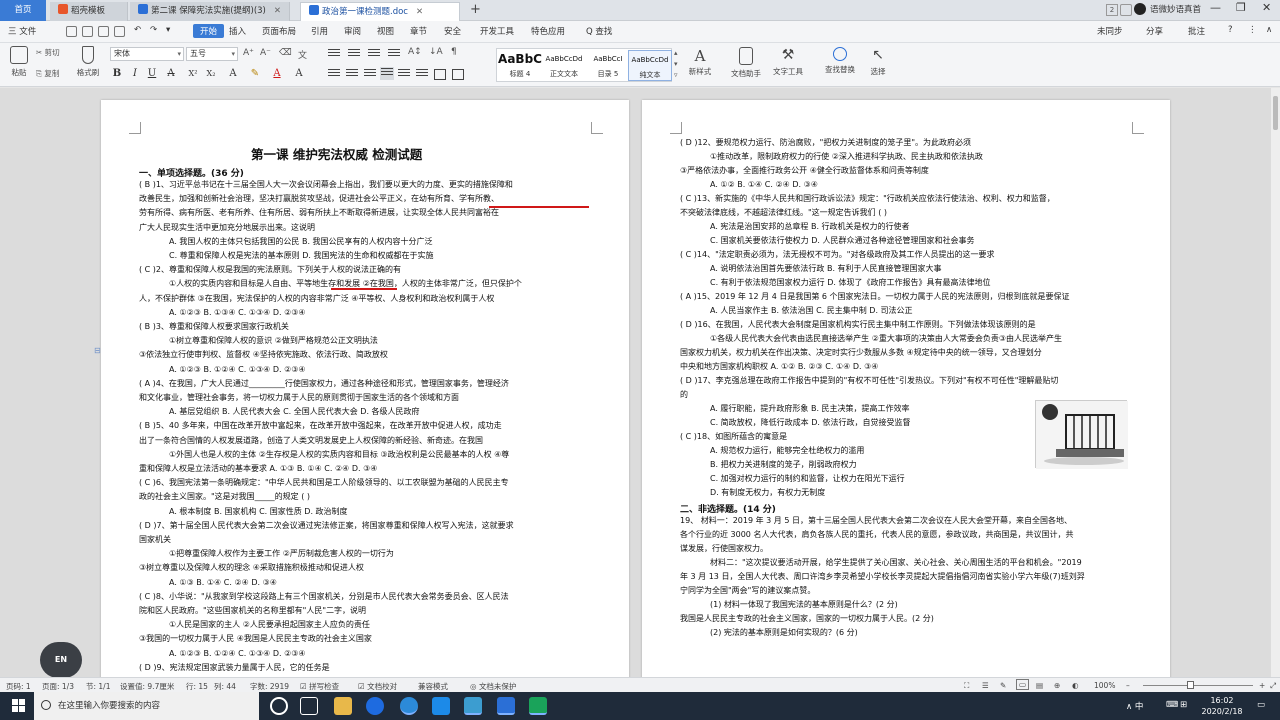 The height and width of the screenshot is (720, 1280). Describe the element at coordinates (441, 706) in the screenshot. I see `edge-icon` at that location.